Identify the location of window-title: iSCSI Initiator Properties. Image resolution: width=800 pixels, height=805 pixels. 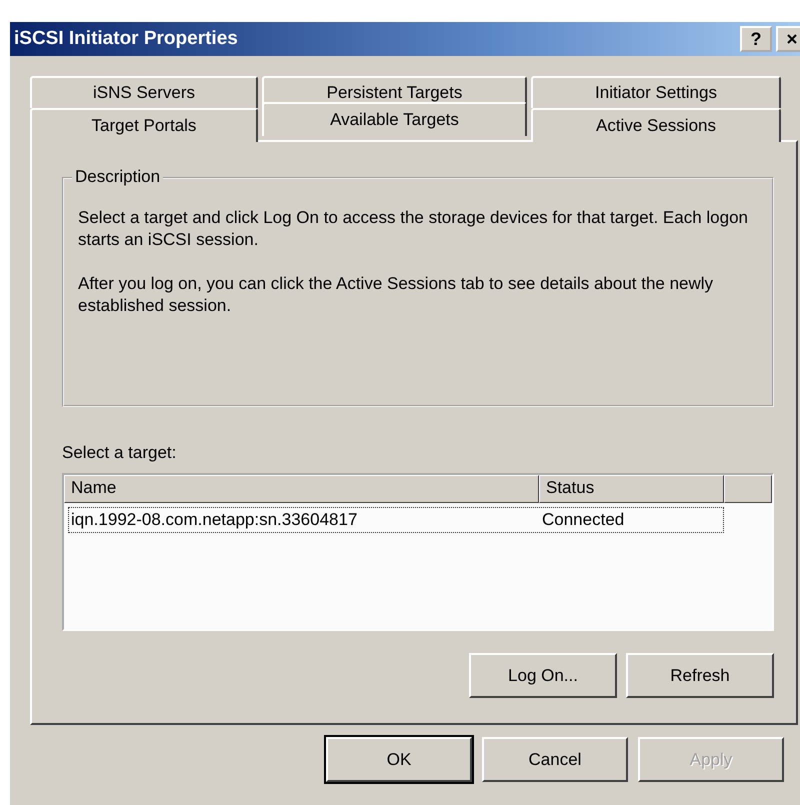
(126, 39).